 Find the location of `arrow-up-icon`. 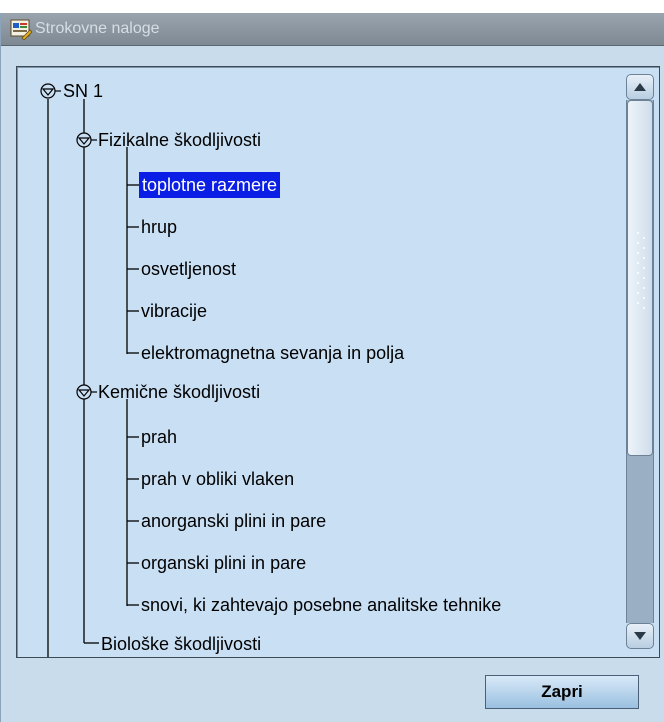

arrow-up-icon is located at coordinates (640, 87).